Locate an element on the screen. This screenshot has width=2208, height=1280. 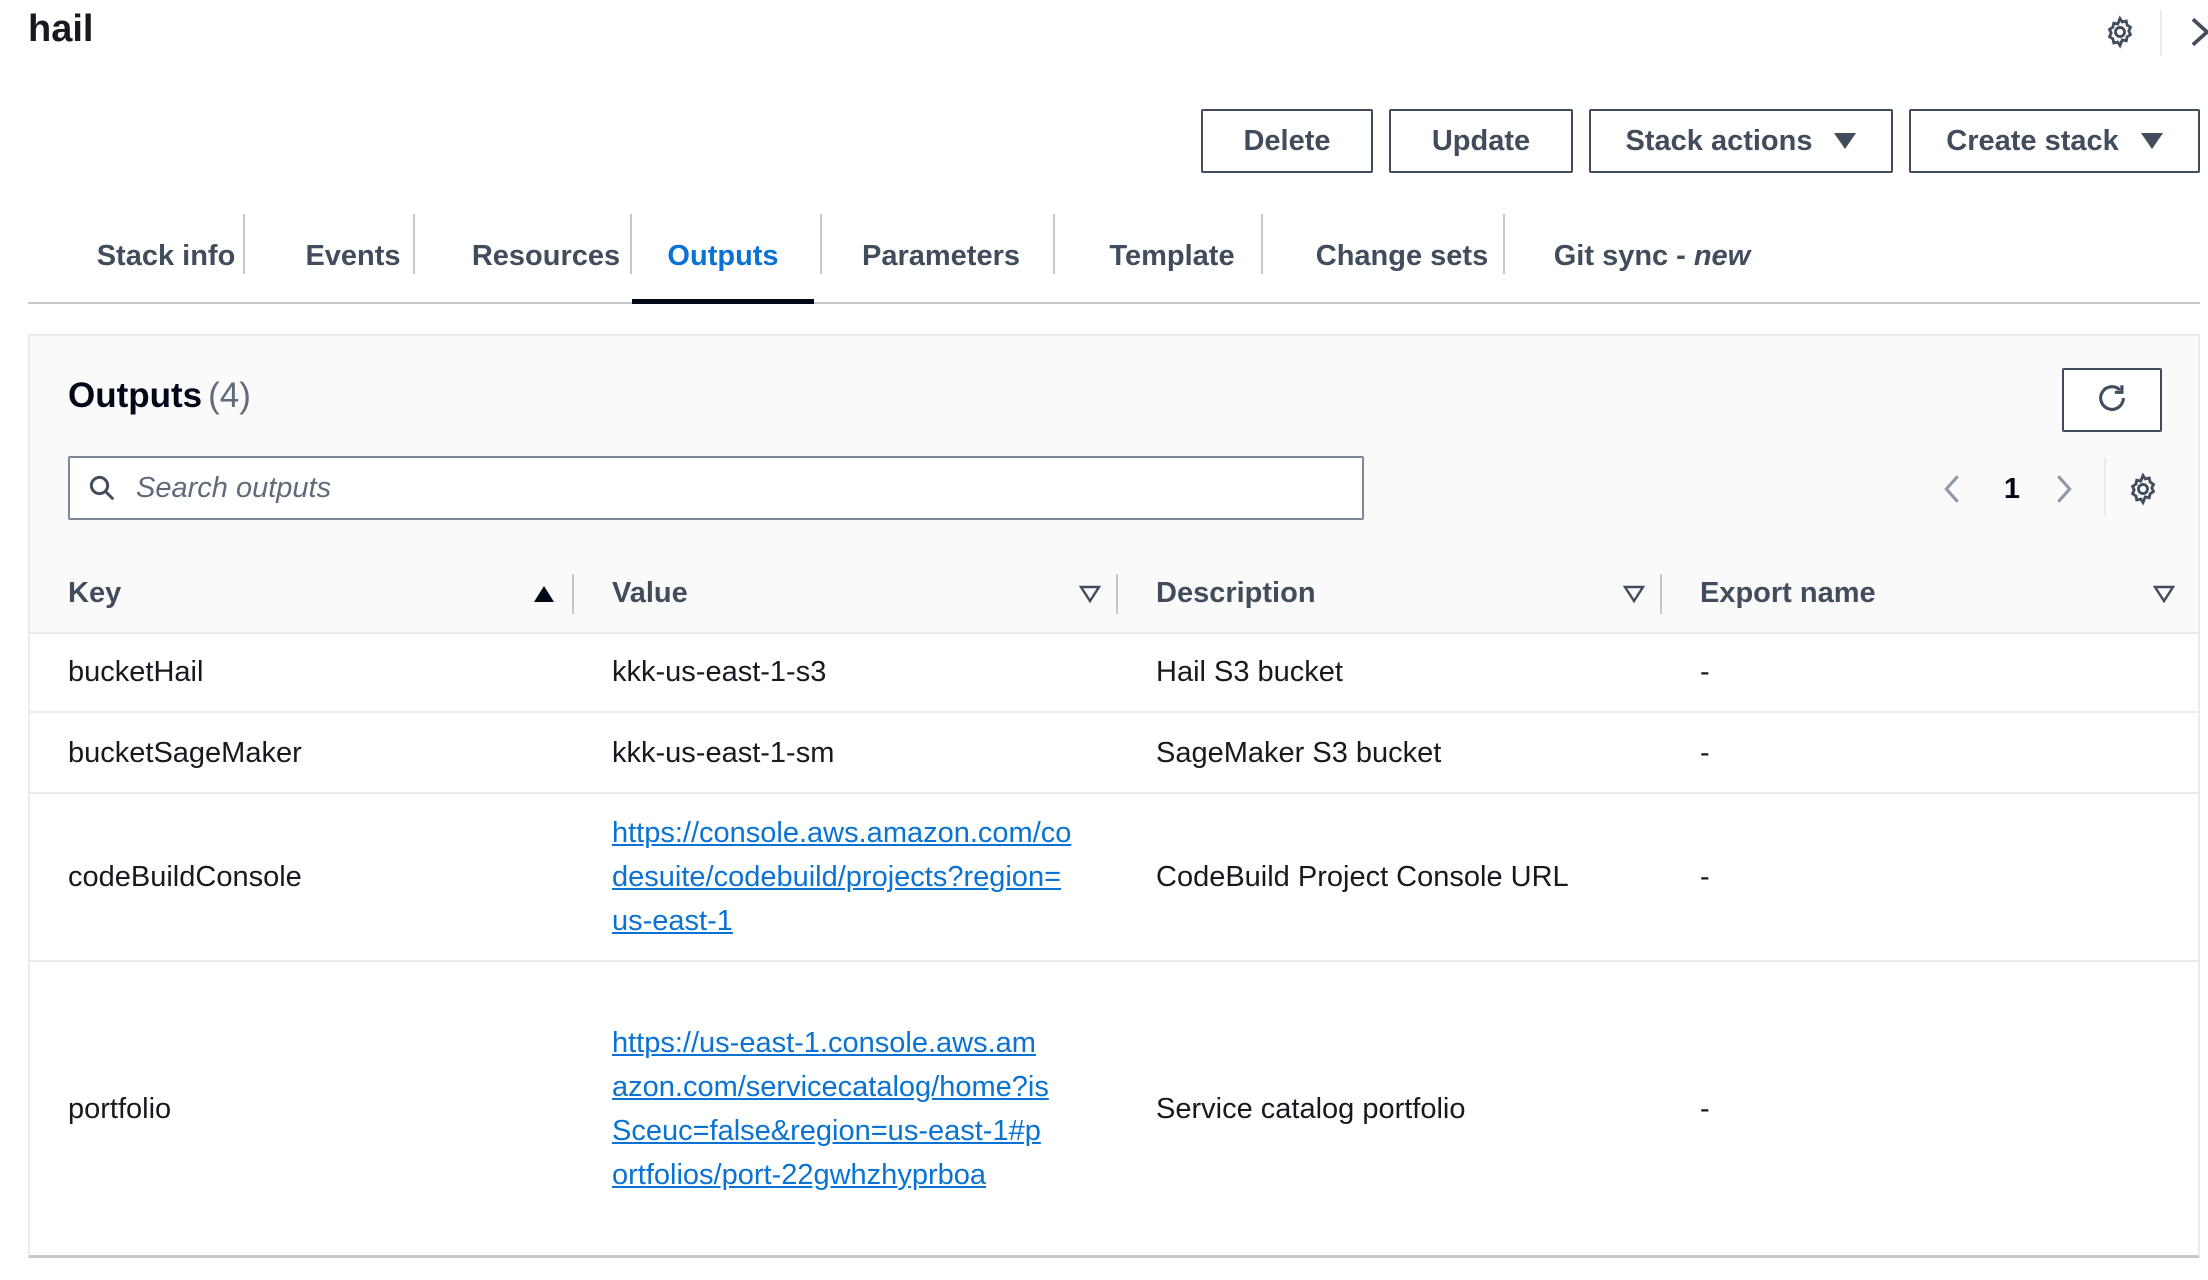
search-icon is located at coordinates (102, 488).